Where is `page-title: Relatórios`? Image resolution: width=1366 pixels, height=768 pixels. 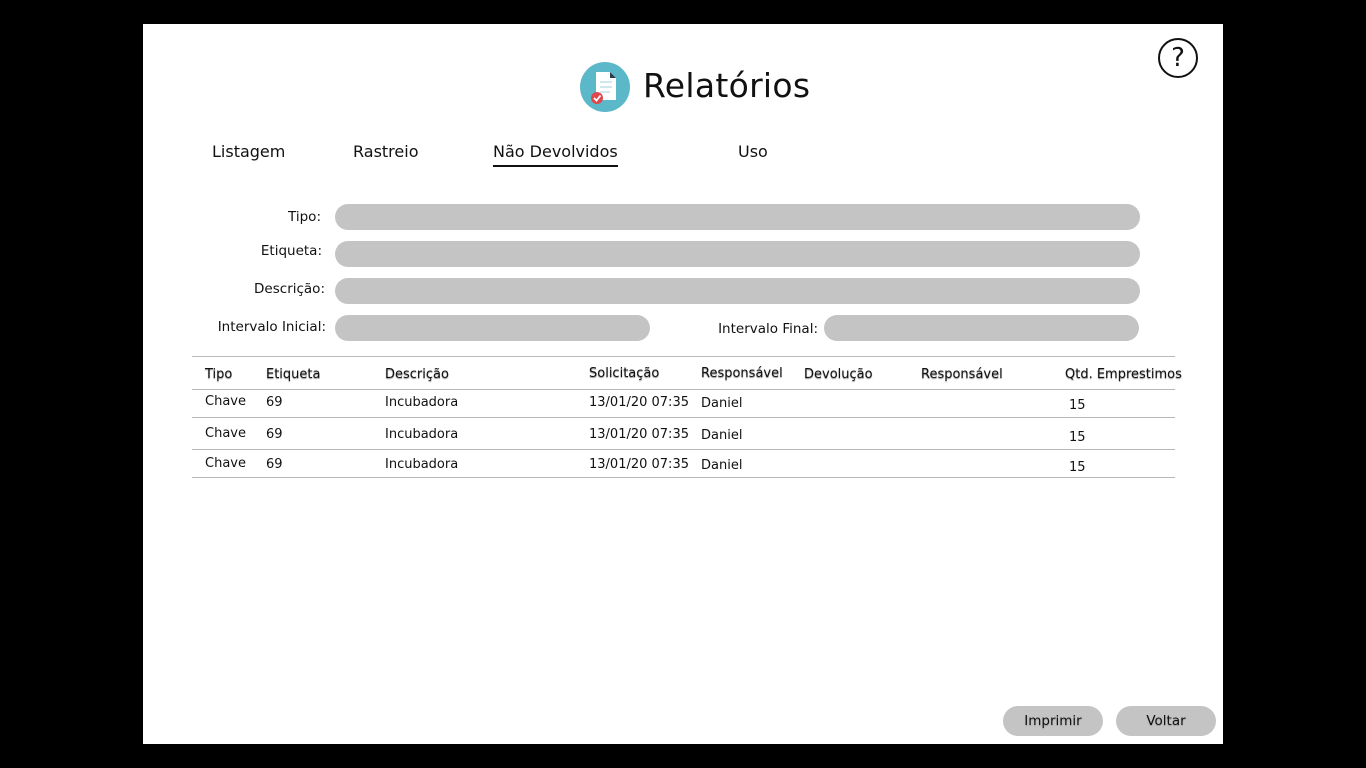 page-title: Relatórios is located at coordinates (727, 85).